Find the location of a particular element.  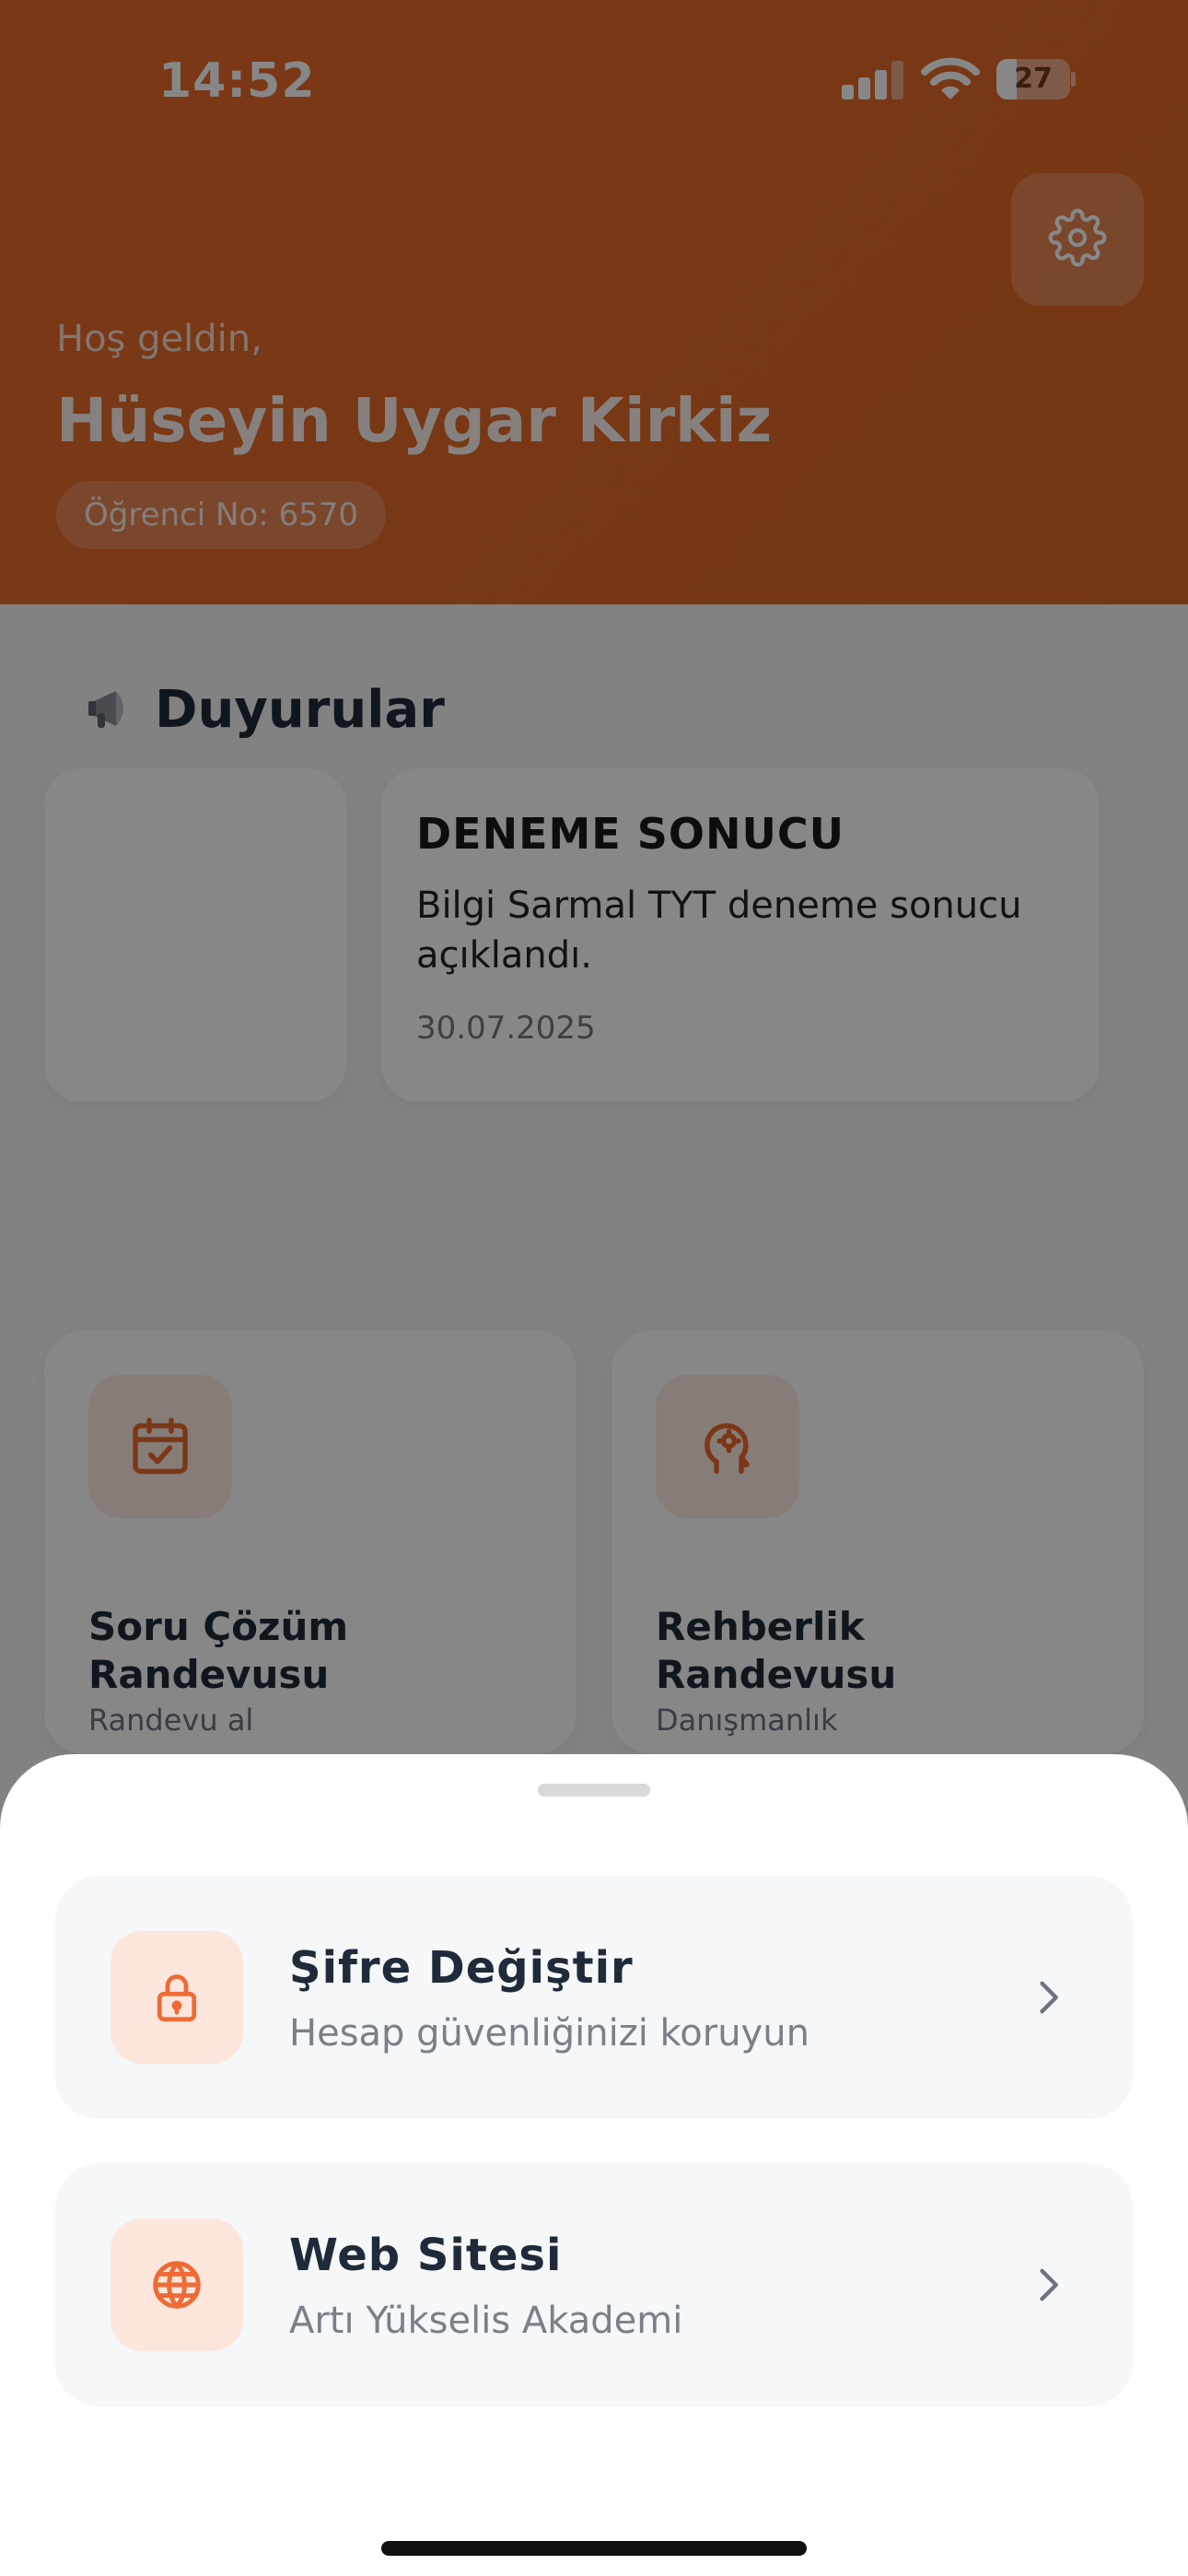

option-subtitle: Hesap güvenliğinizi koruyun is located at coordinates (549, 2033).